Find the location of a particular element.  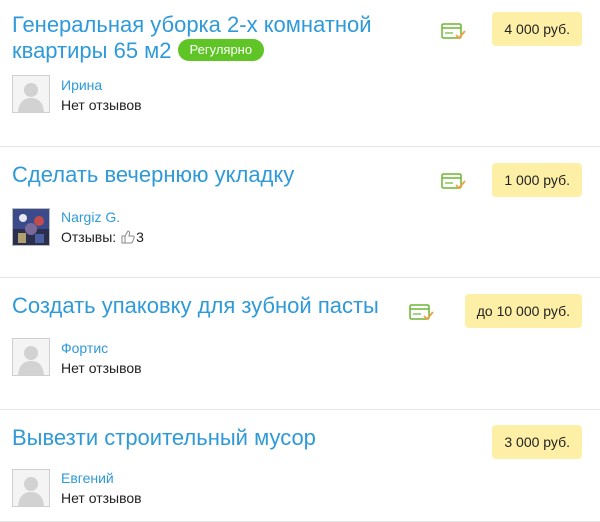

task-title-text: Сделать вечернюю укладку is located at coordinates (153, 174).